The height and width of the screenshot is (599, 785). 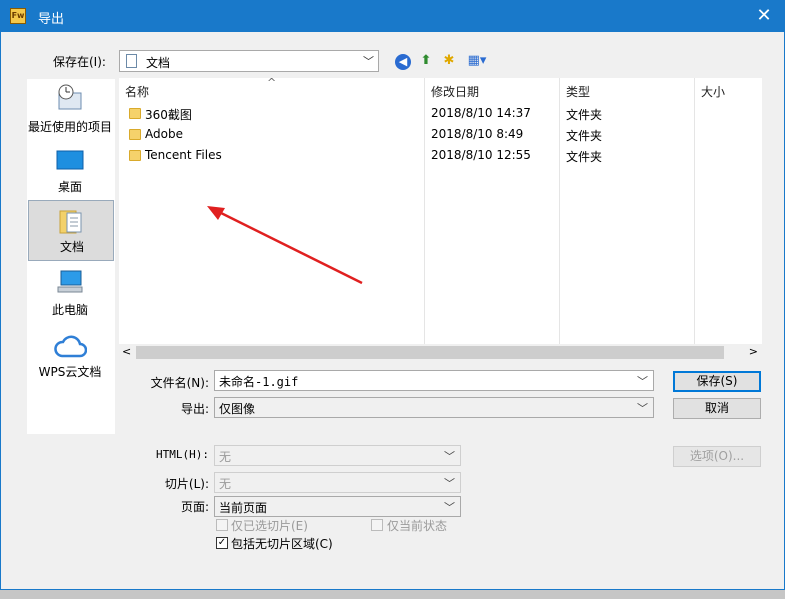 I want to click on background-app-strip, so click(x=392, y=594).